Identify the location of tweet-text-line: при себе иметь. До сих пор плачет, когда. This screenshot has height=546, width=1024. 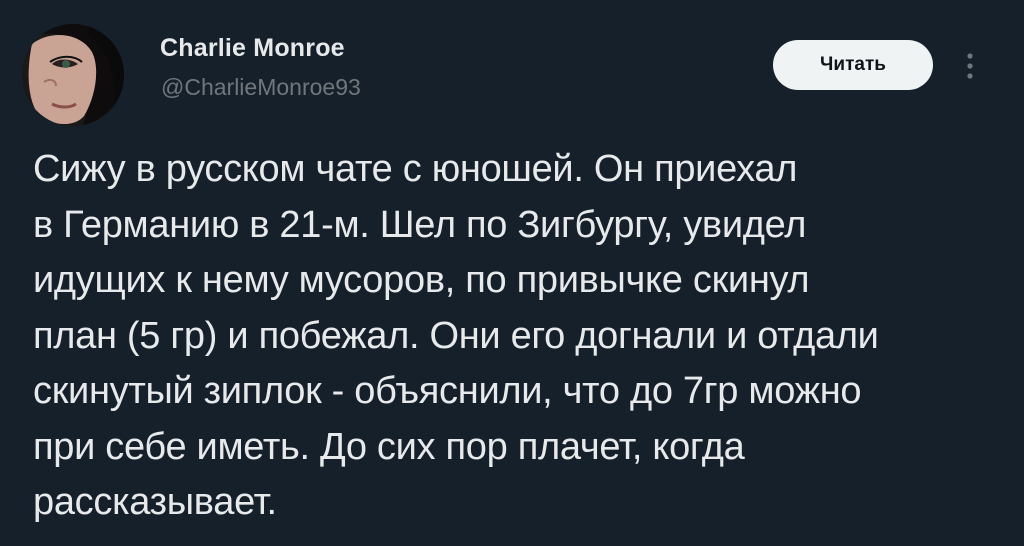
(389, 446).